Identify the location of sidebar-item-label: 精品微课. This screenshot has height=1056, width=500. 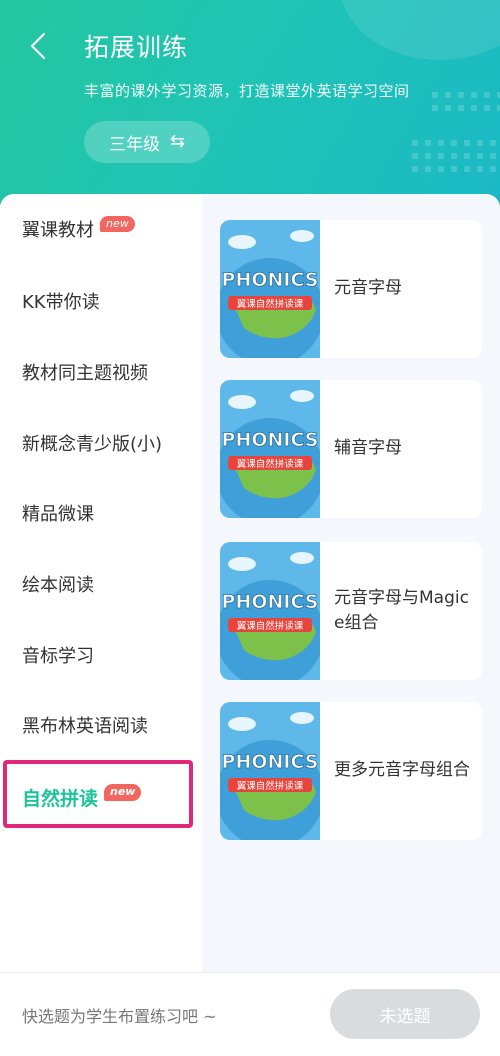
(58, 514).